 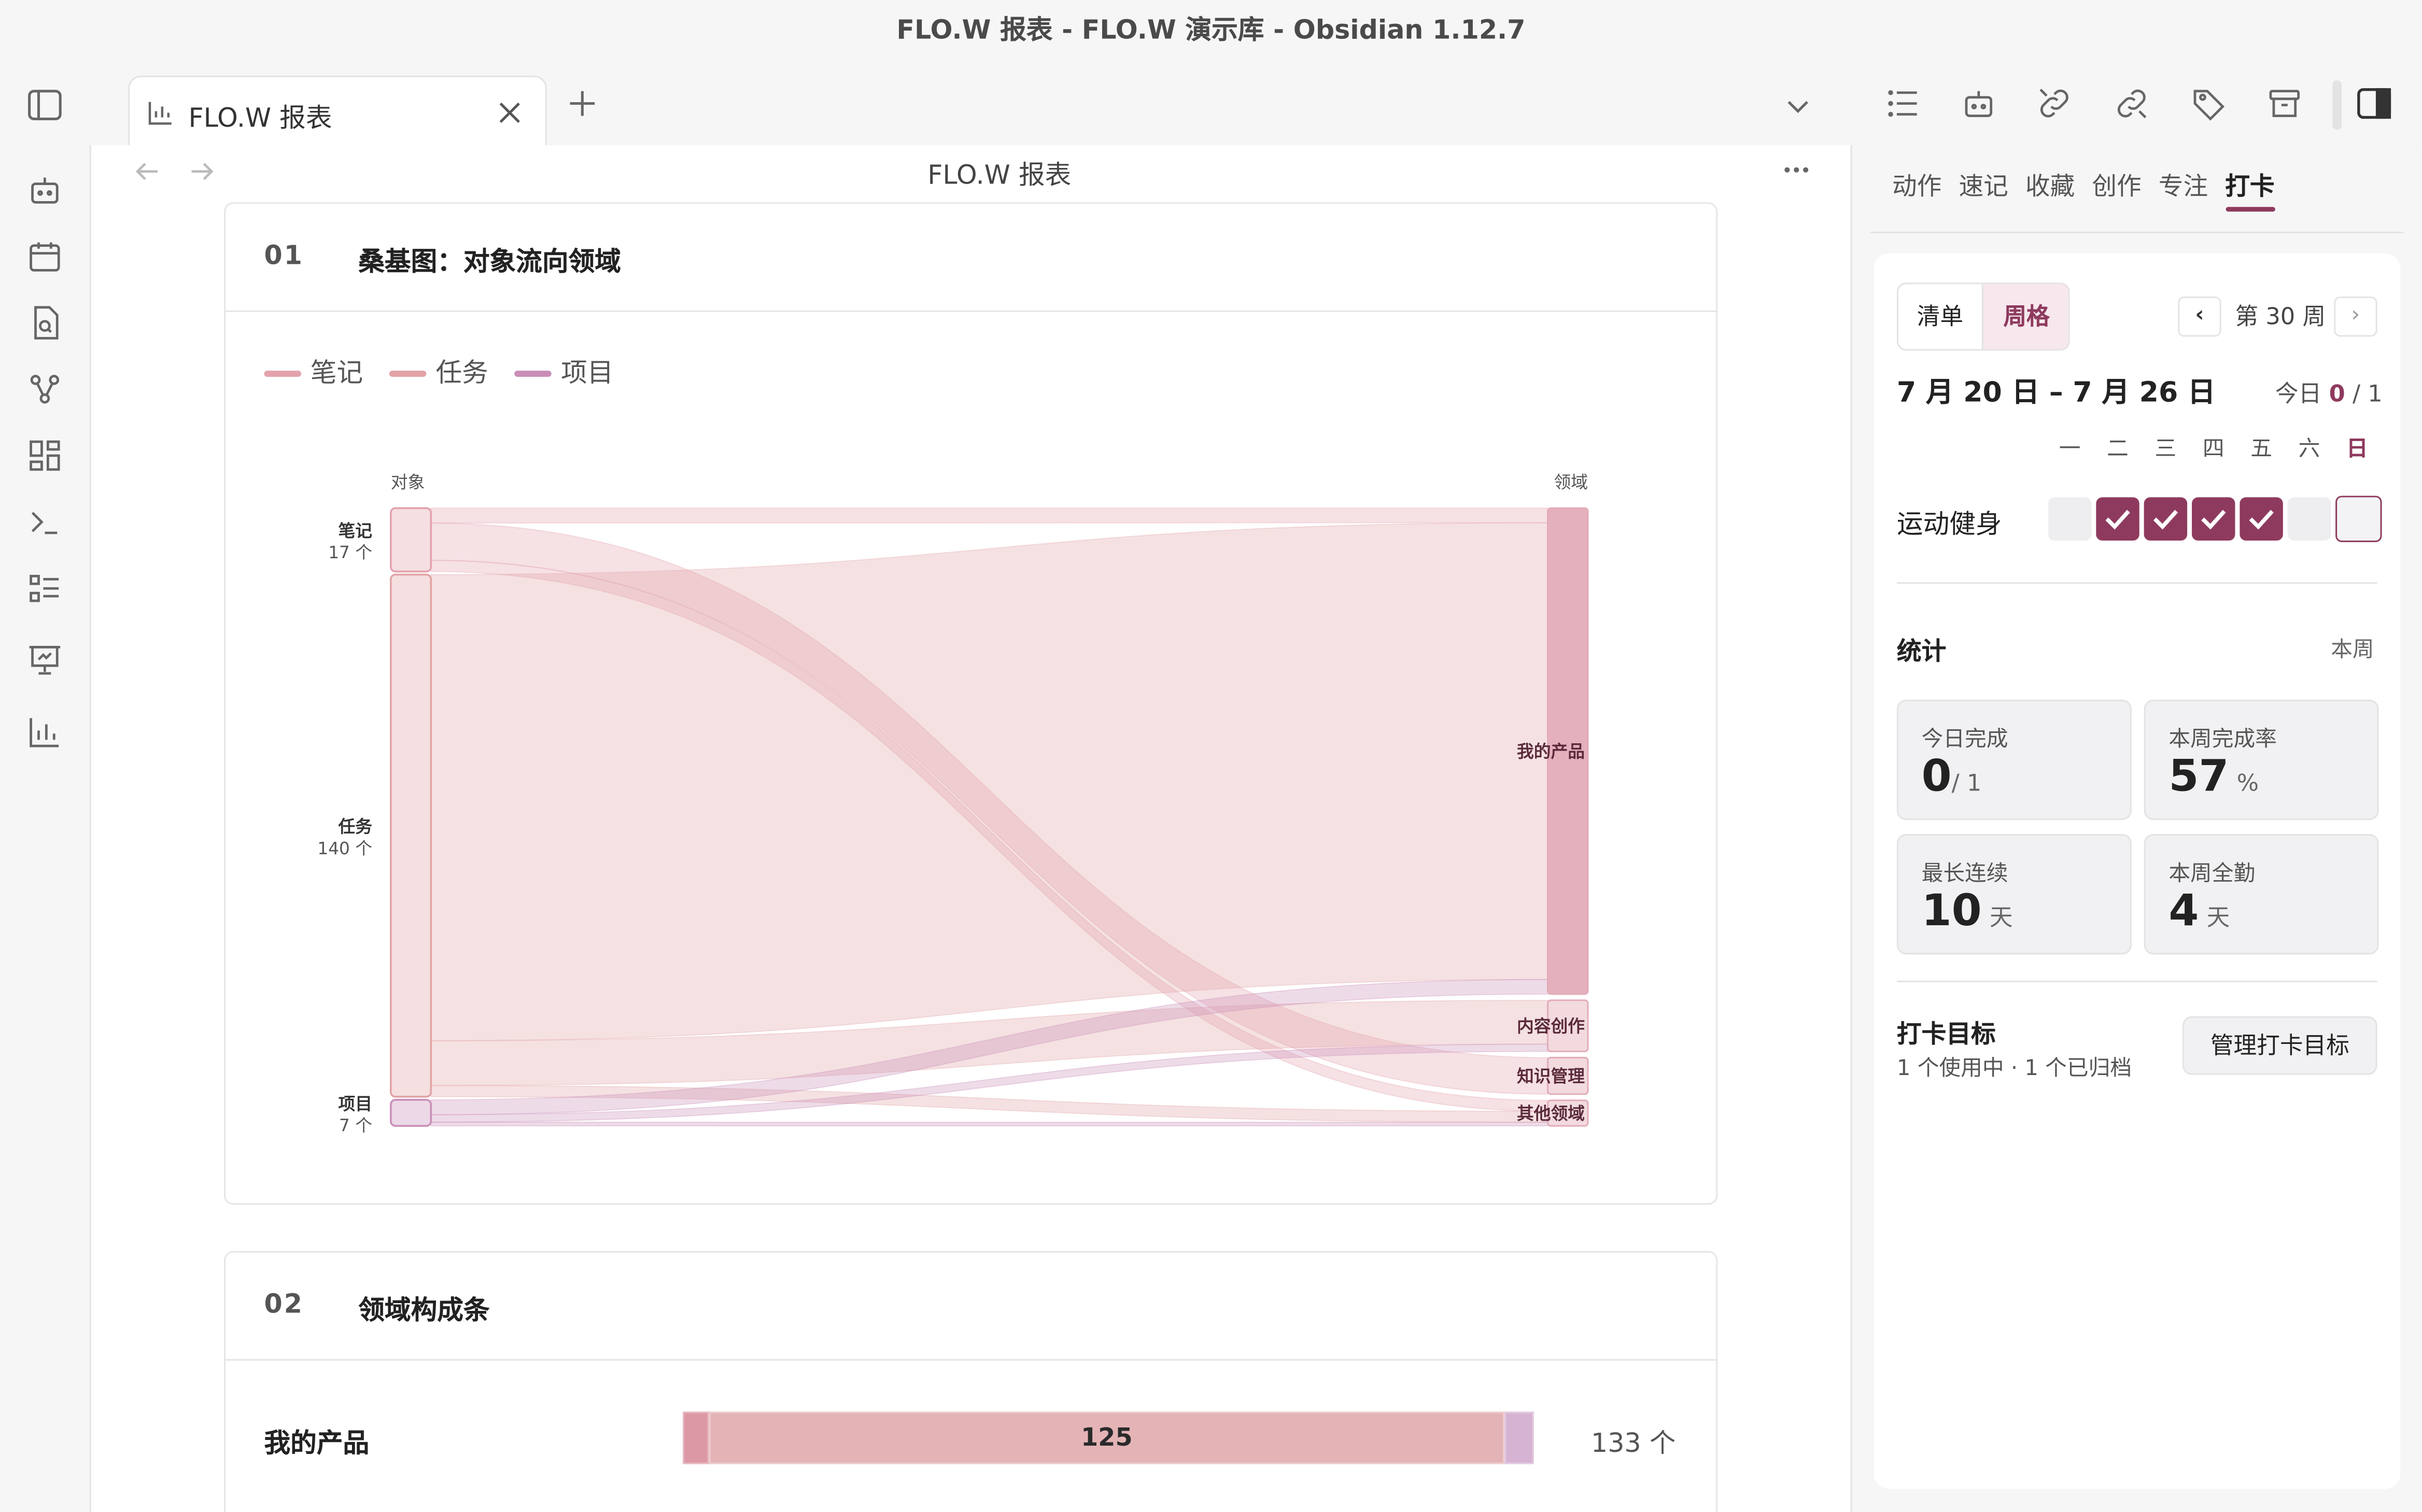 I want to click on tab-flow-report: FLO.W 报表, so click(x=338, y=112).